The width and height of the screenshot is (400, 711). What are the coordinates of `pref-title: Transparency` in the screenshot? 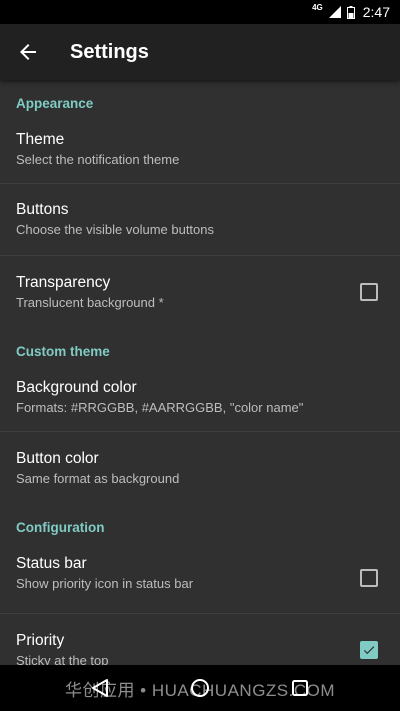 It's located at (63, 282).